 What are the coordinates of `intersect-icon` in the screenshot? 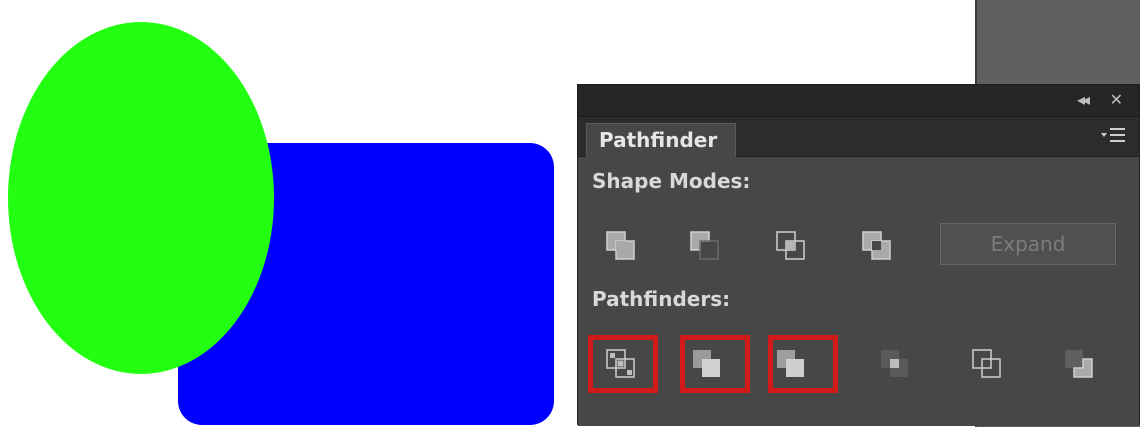 It's located at (792, 247).